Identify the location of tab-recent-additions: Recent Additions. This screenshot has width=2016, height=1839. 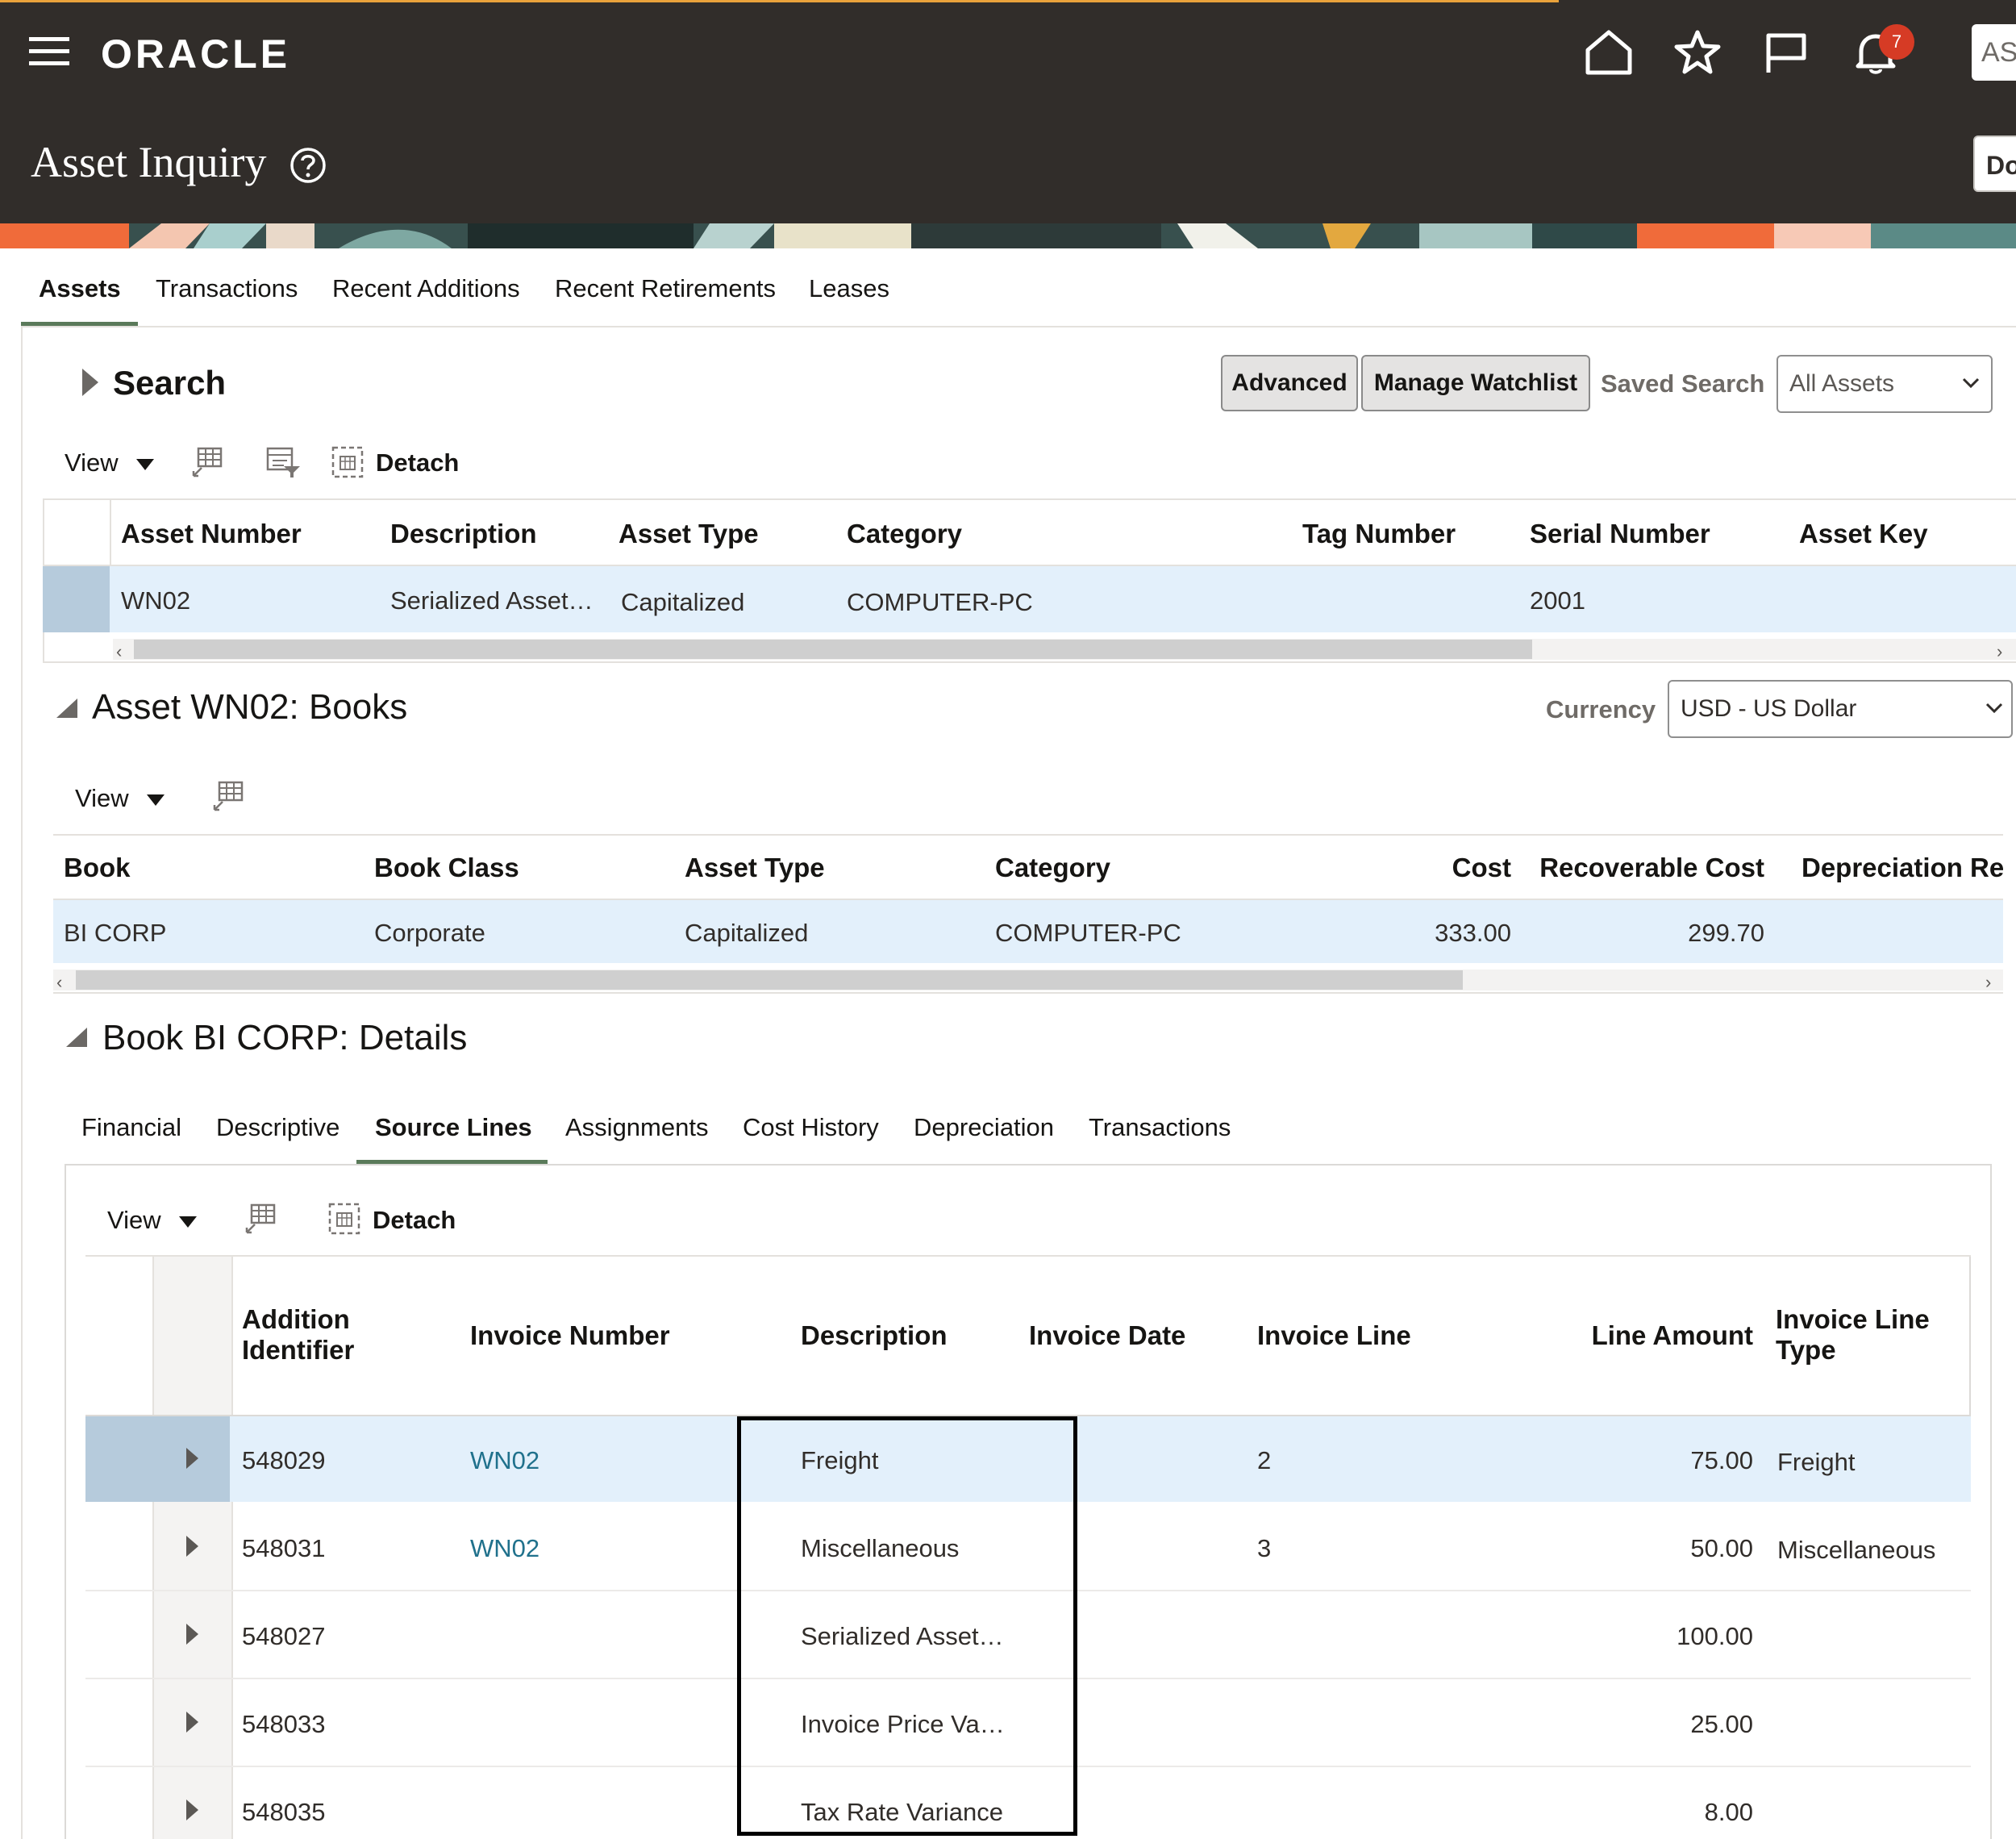
(426, 288).